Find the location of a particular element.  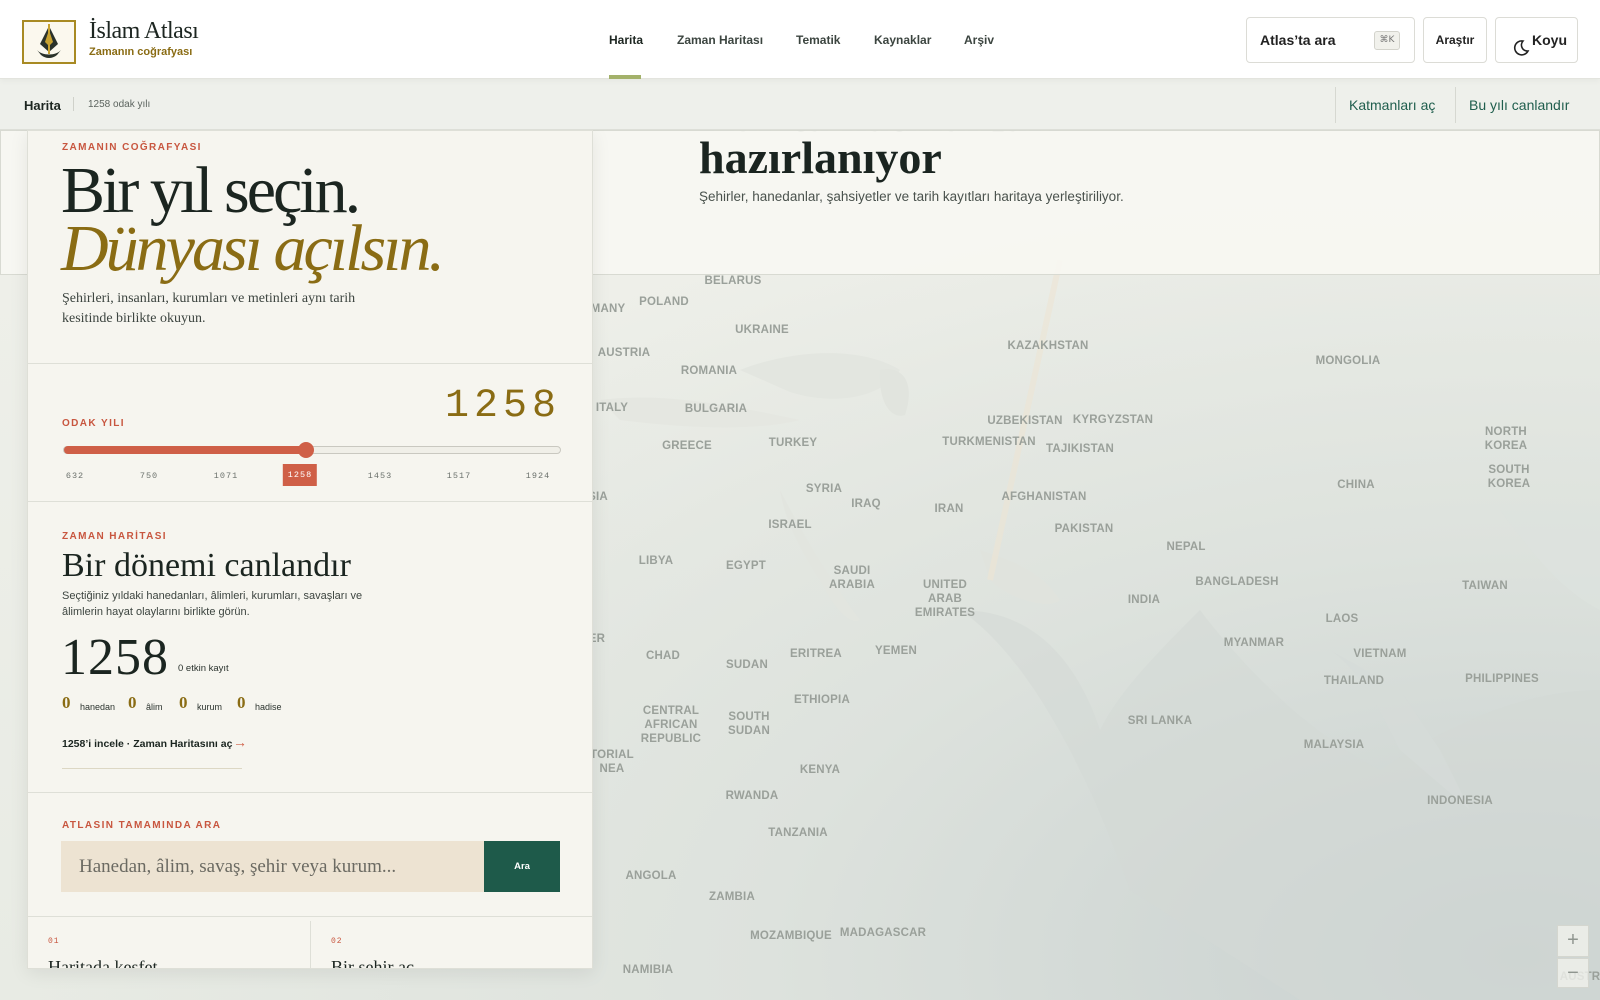

atlas-search-submit-button: Ara is located at coordinates (522, 866).